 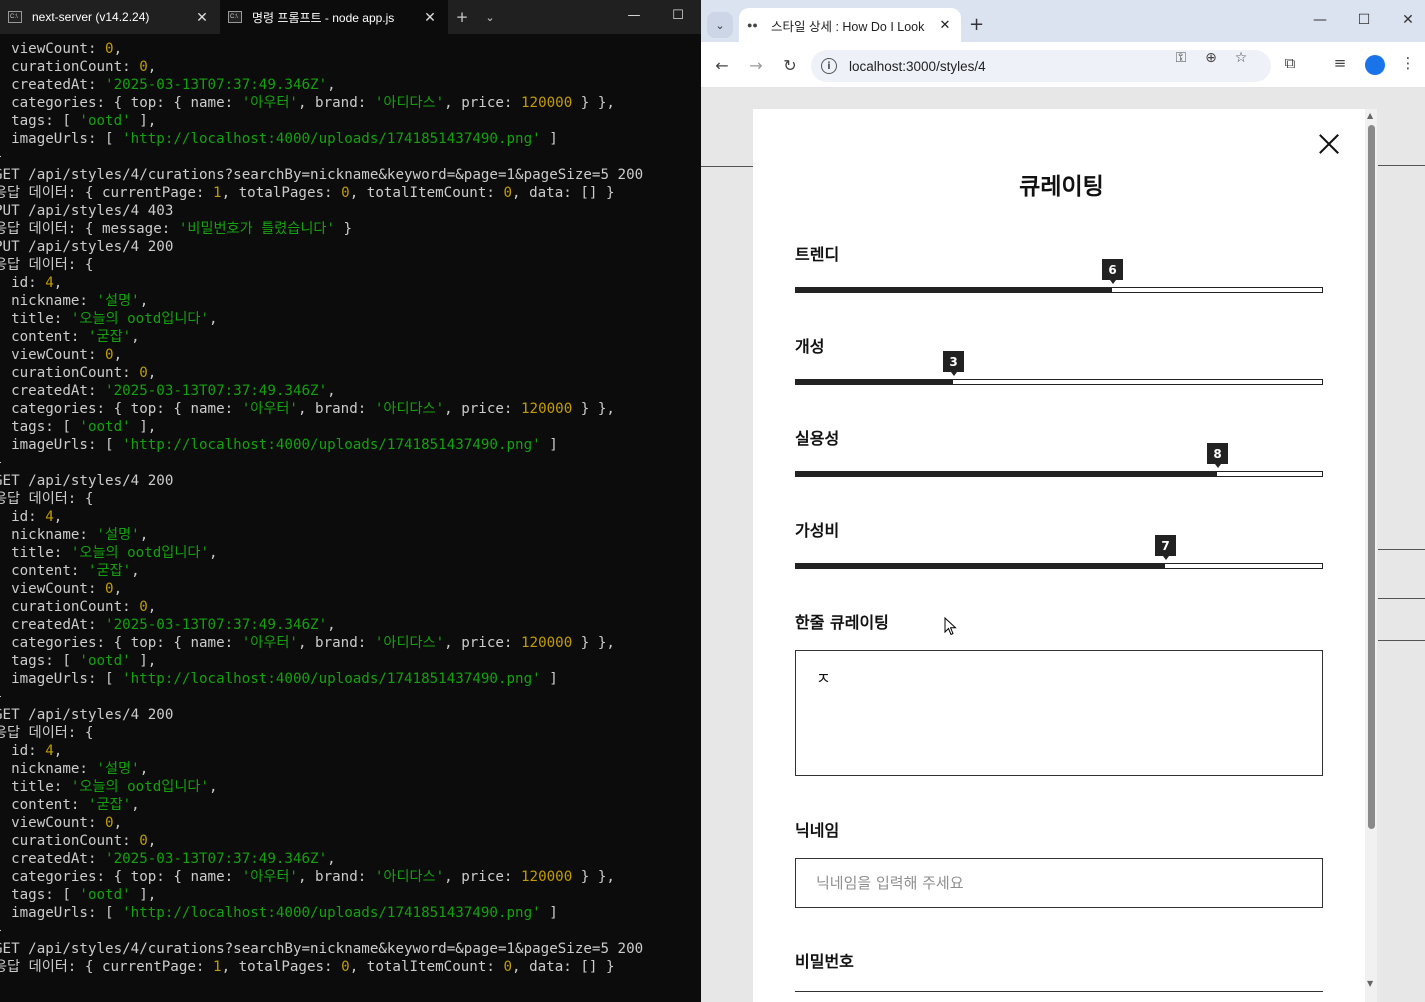 What do you see at coordinates (1059, 552) in the screenshot?
I see `slider-cost-effectiveness: 7` at bounding box center [1059, 552].